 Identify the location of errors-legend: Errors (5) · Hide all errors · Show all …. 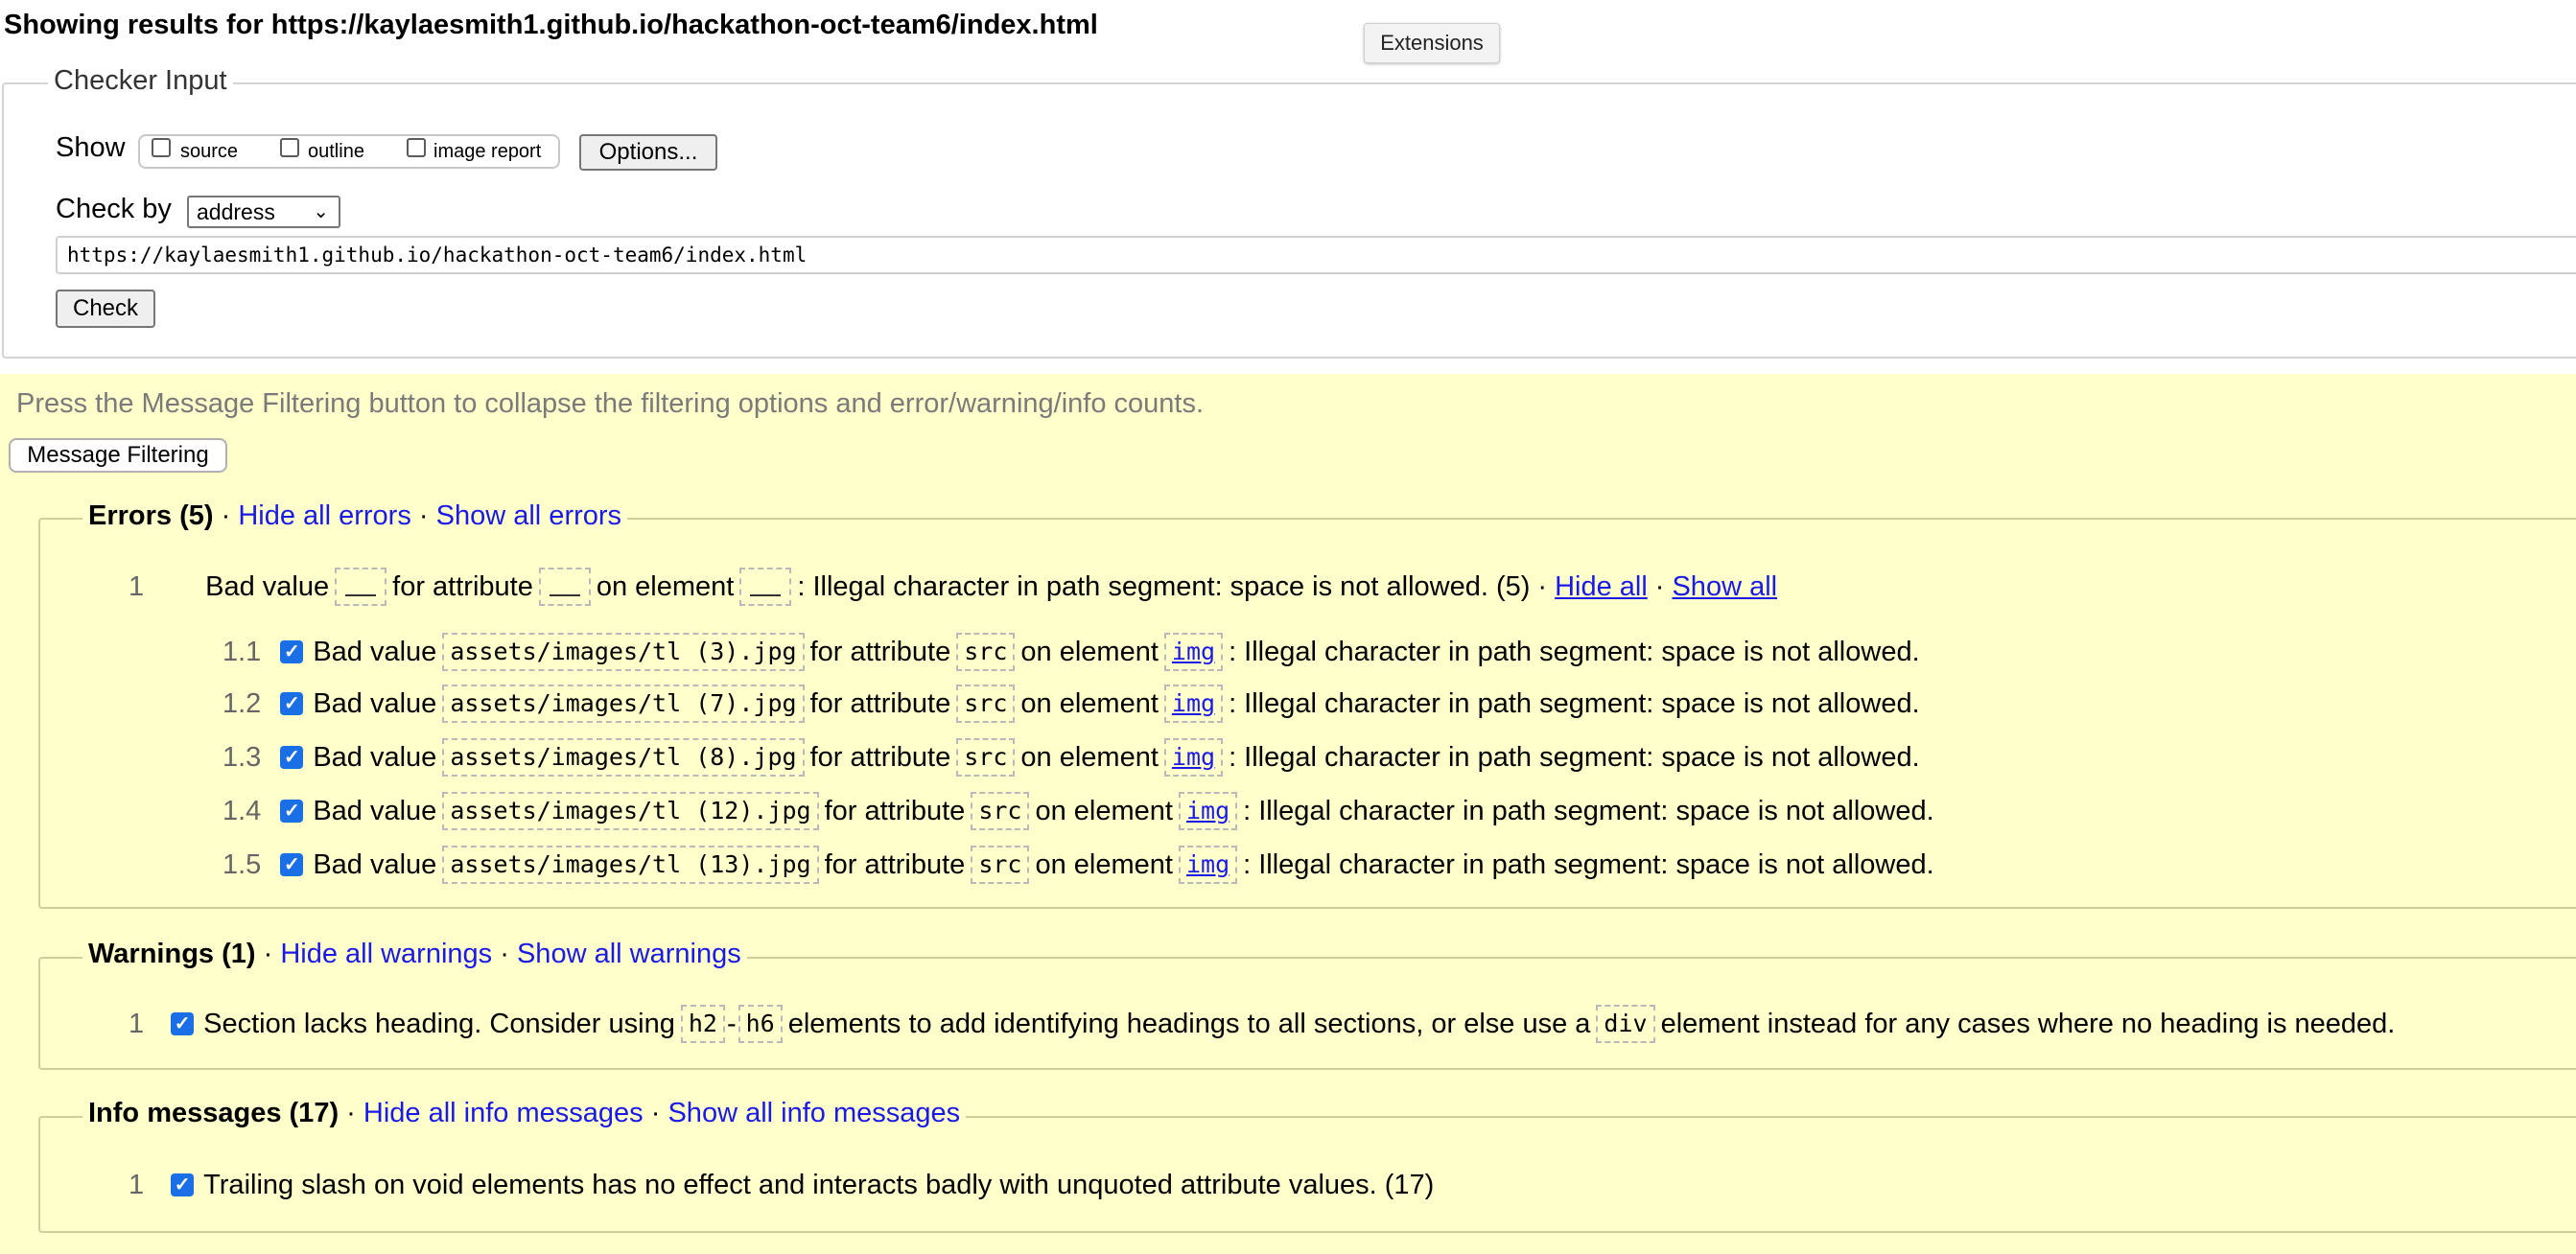
(355, 516).